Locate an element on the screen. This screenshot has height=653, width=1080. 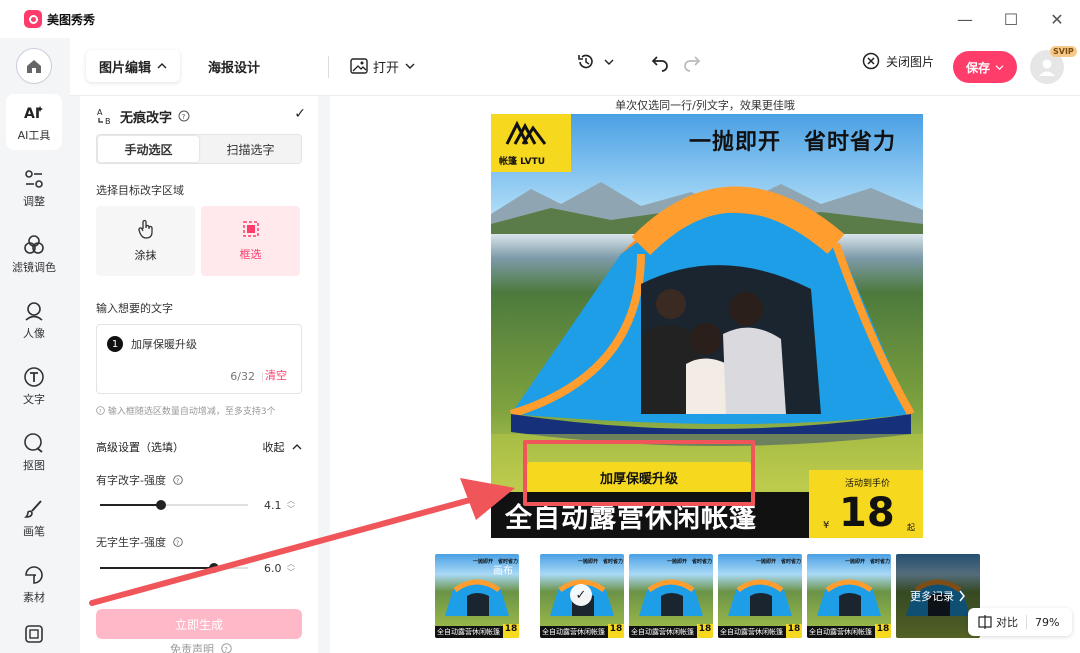
more-records-label: 更多记录 is located at coordinates (932, 596).